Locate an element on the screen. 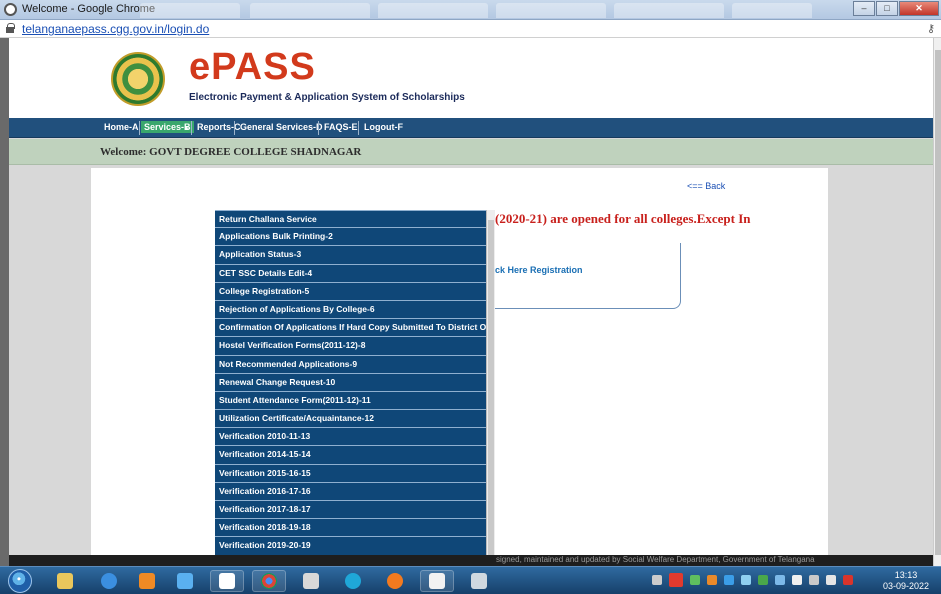  minimize-button: – is located at coordinates (864, 8).